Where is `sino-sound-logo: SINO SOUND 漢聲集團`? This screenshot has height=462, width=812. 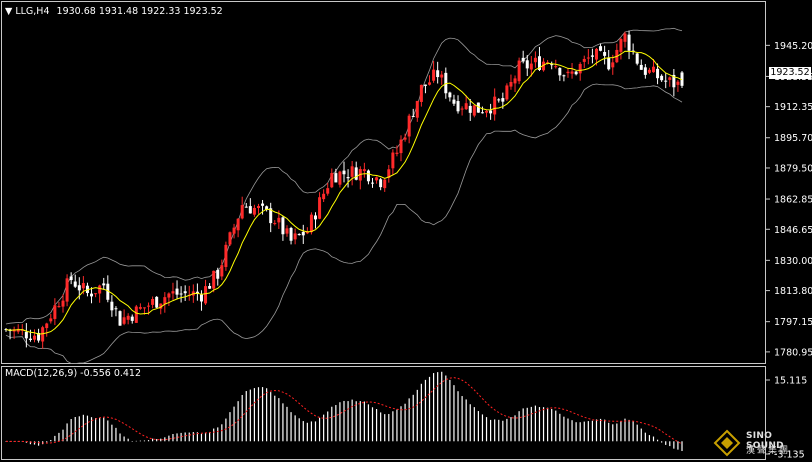
sino-sound-logo: SINO SOUND 漢聲集團 is located at coordinates (762, 444).